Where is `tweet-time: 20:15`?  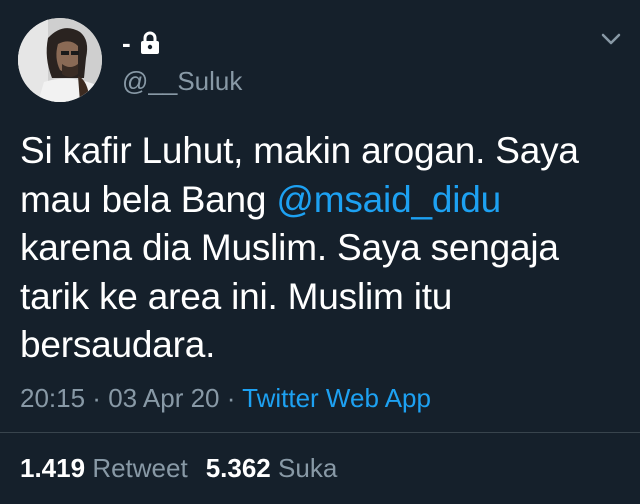 tweet-time: 20:15 is located at coordinates (52, 398).